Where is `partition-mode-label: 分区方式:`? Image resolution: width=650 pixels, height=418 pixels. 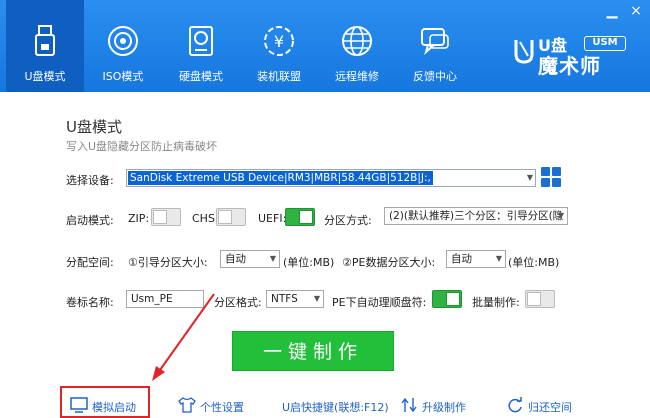
partition-mode-label: 分区方式: is located at coordinates (348, 220).